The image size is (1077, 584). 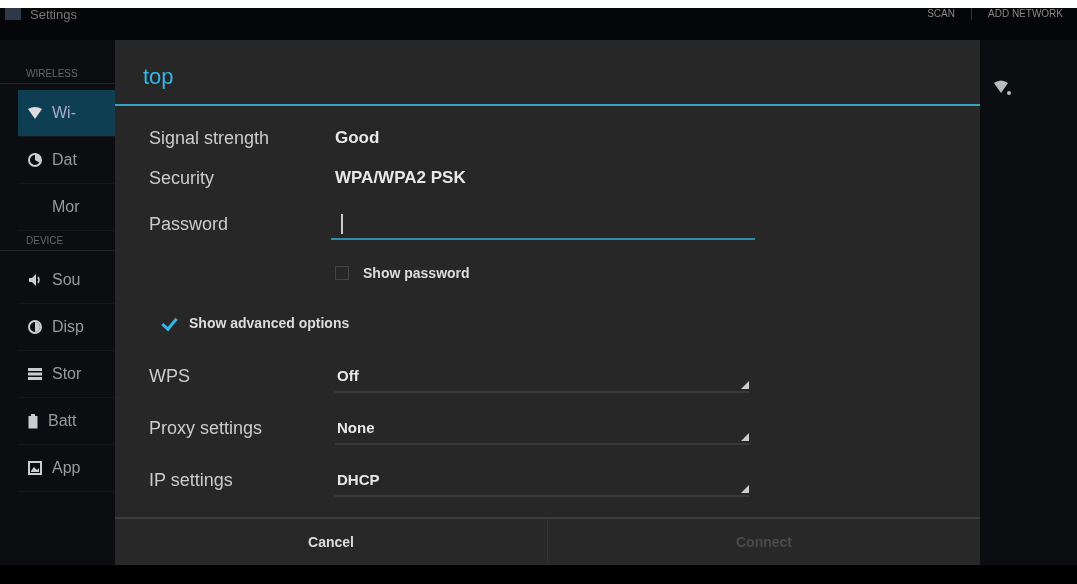 I want to click on field-label: Security, so click(x=182, y=178).